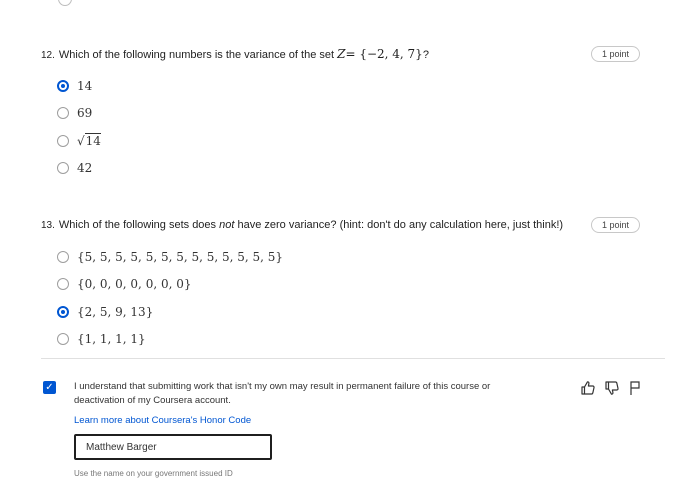  I want to click on question-emphasis: not, so click(227, 225).